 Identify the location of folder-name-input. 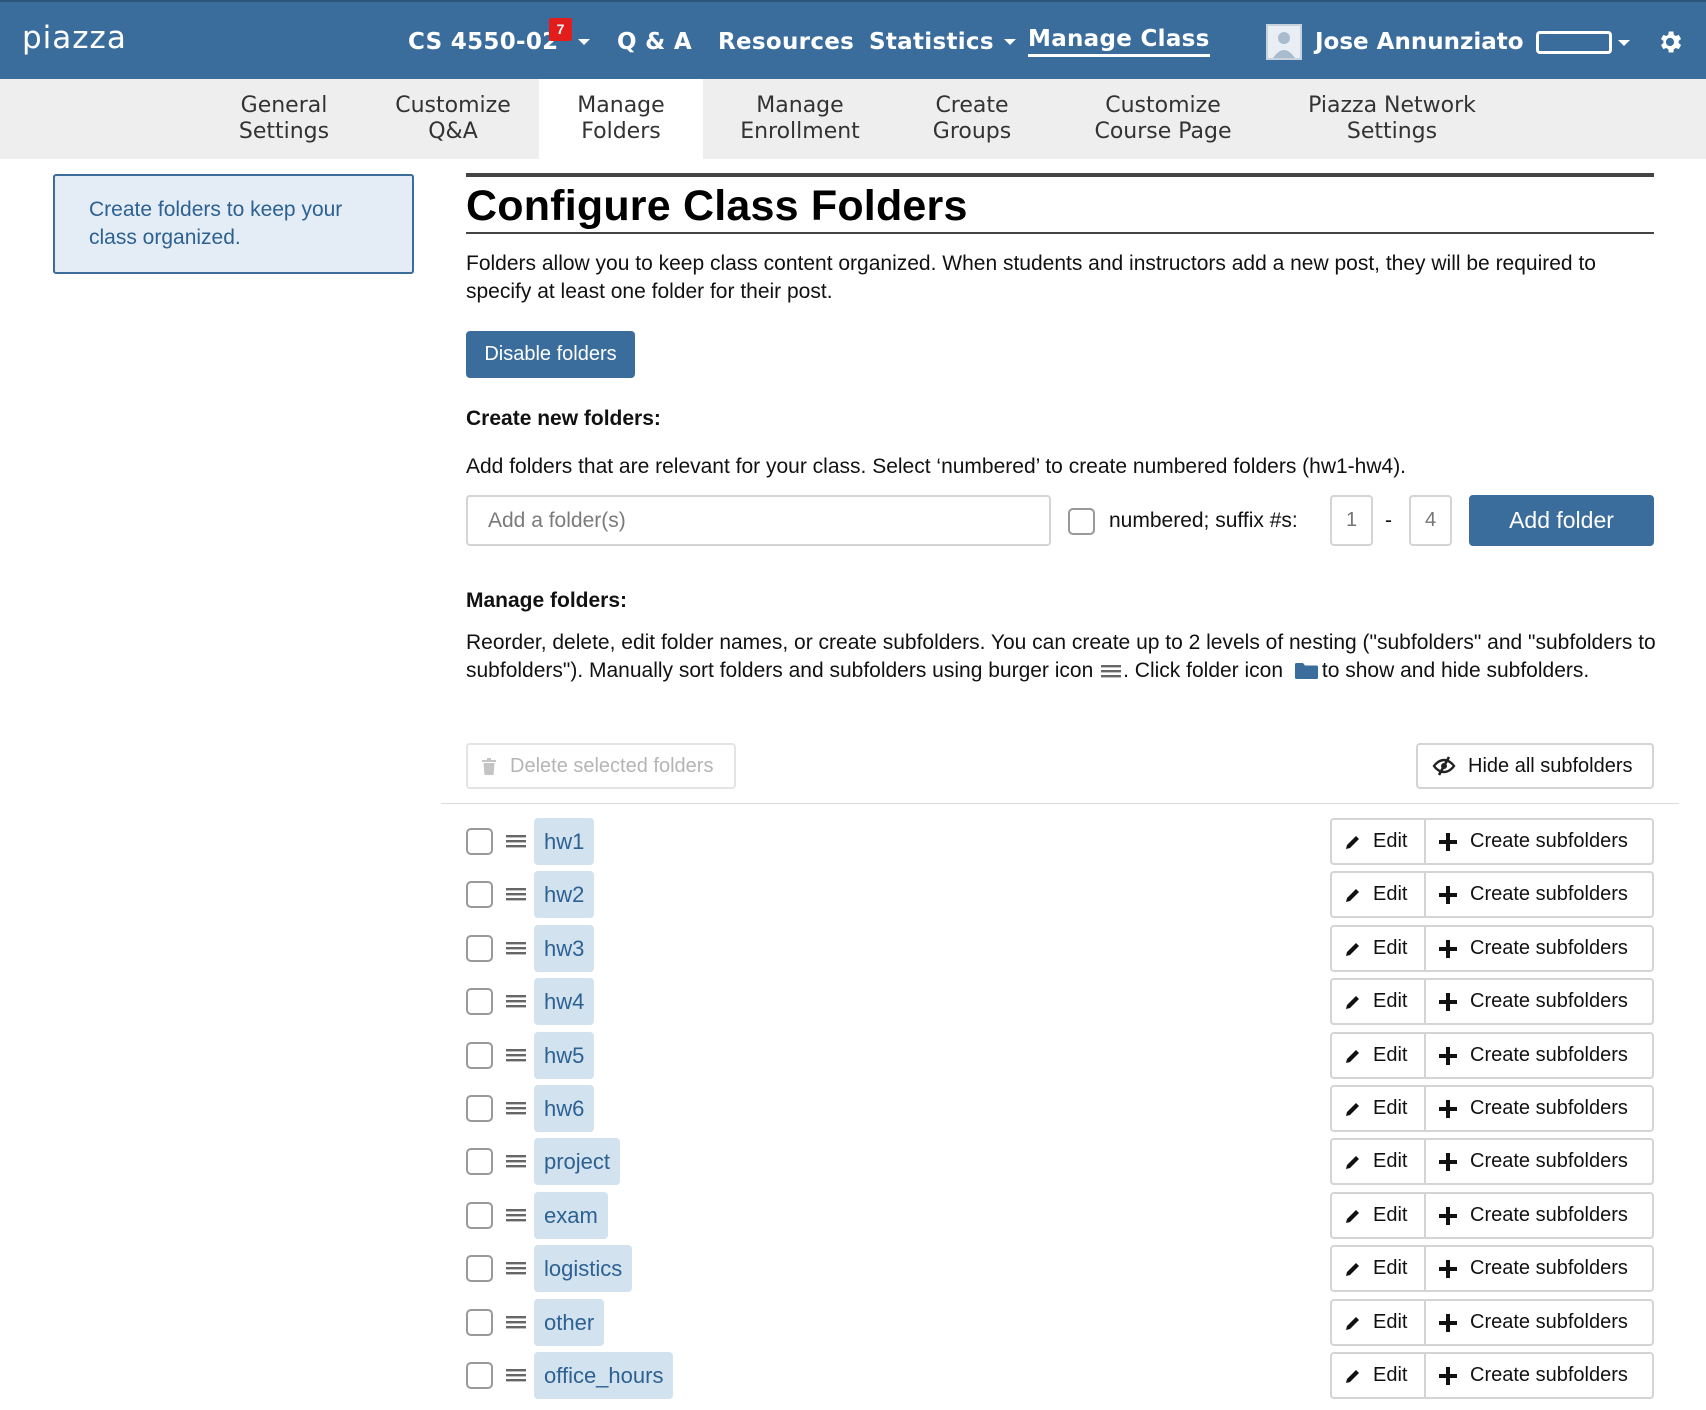
(758, 520).